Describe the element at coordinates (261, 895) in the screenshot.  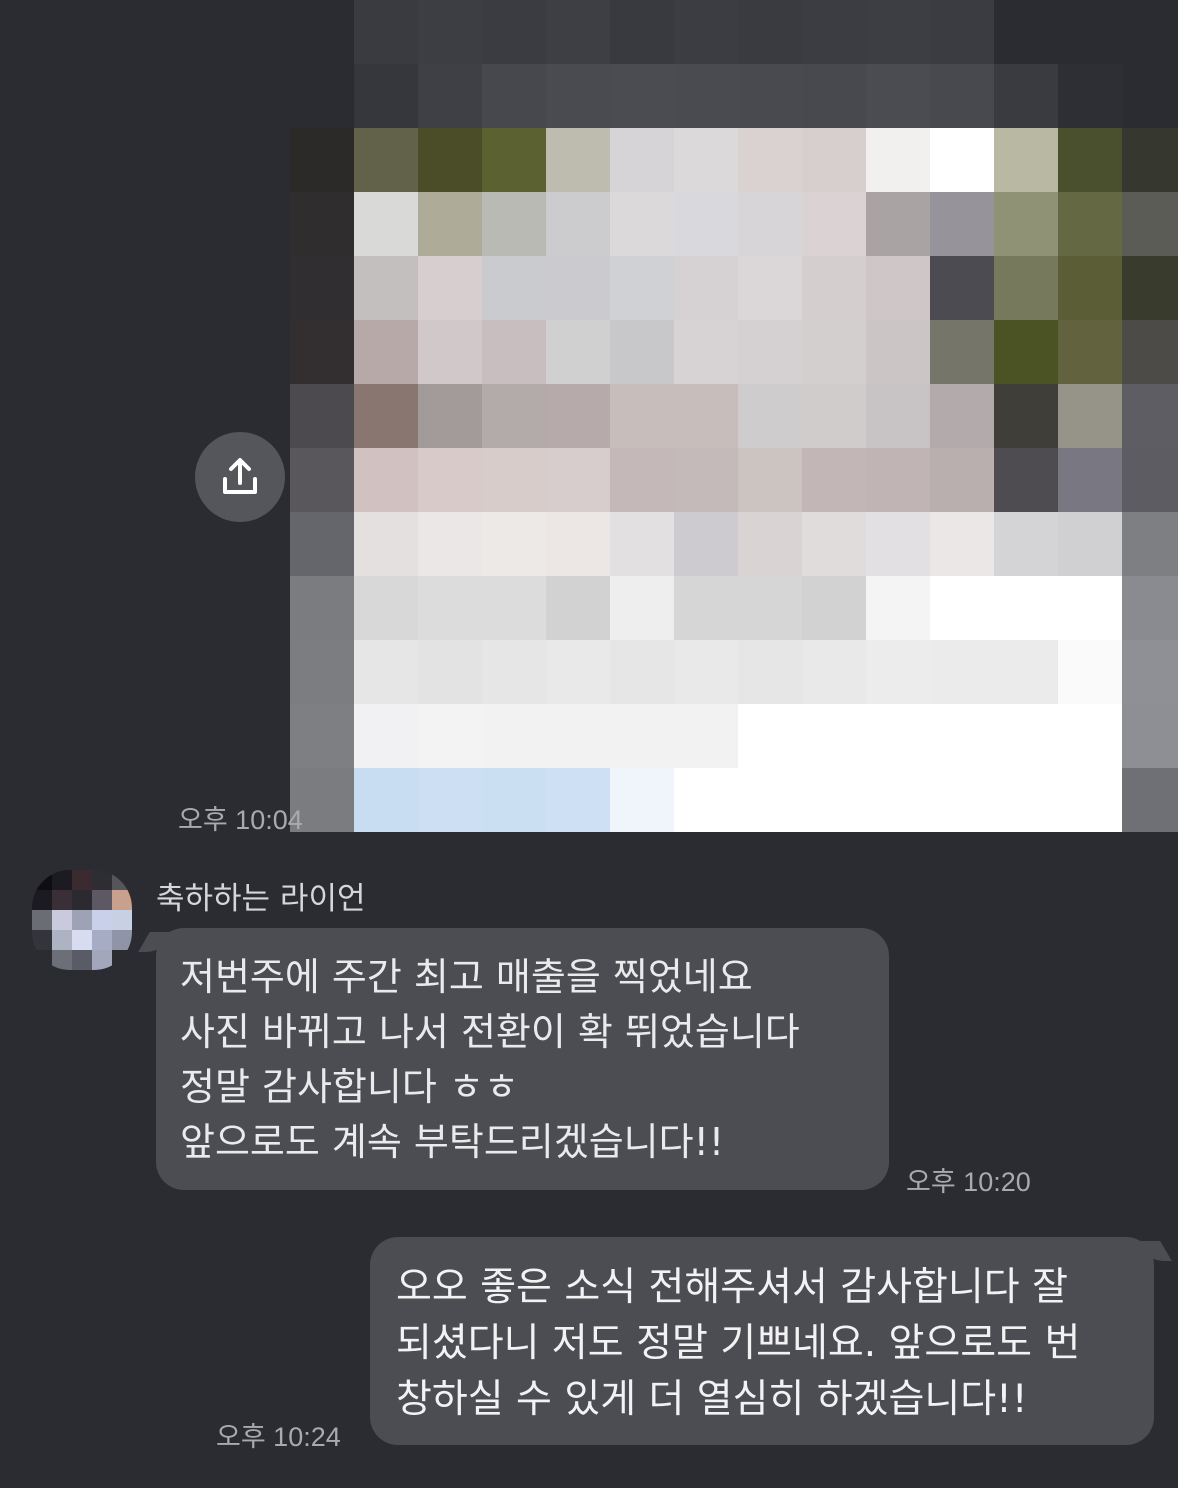
I see `sender-name: 축하하는 라이언` at that location.